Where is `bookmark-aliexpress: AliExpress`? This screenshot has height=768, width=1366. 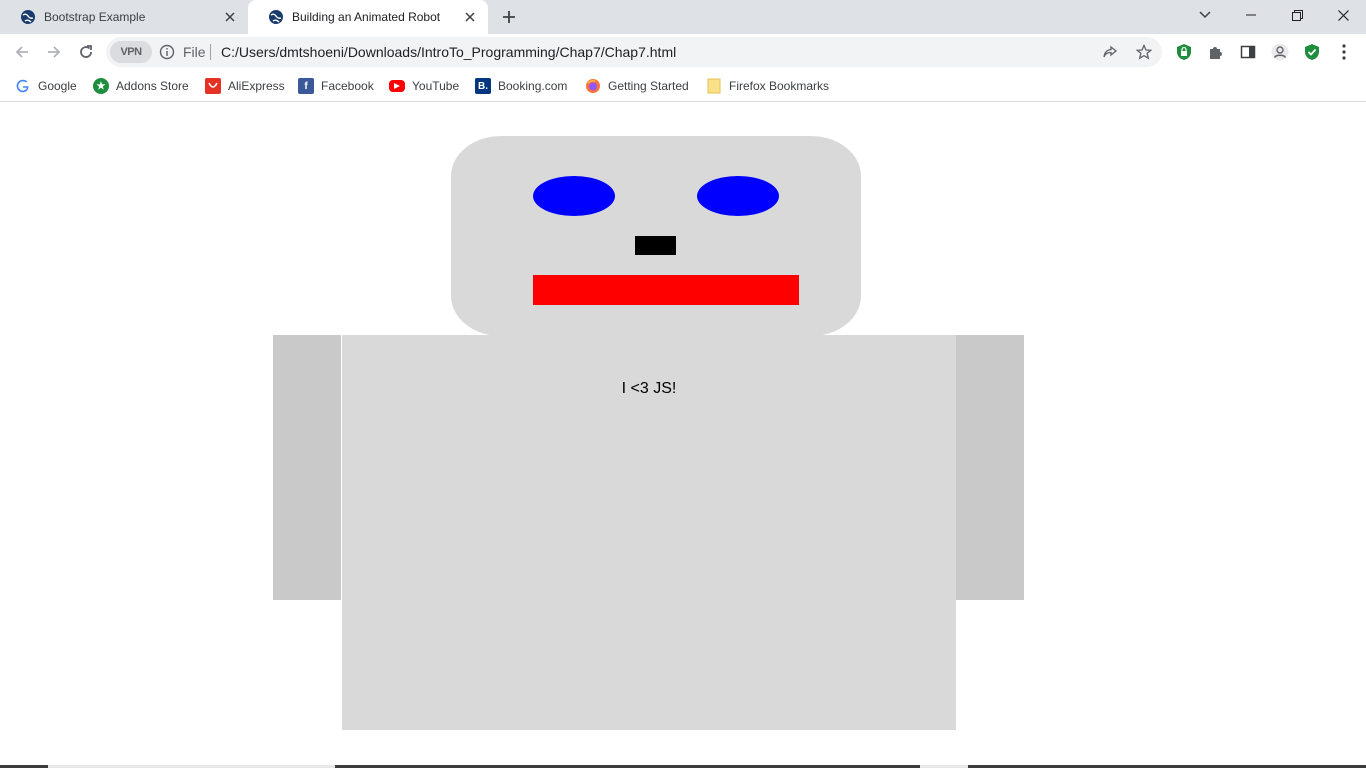
bookmark-aliexpress: AliExpress is located at coordinates (245, 86).